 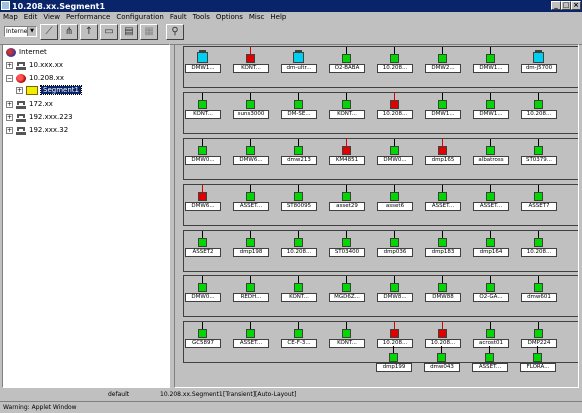 I want to click on up-arrow-icon: ↑, so click(x=89, y=32).